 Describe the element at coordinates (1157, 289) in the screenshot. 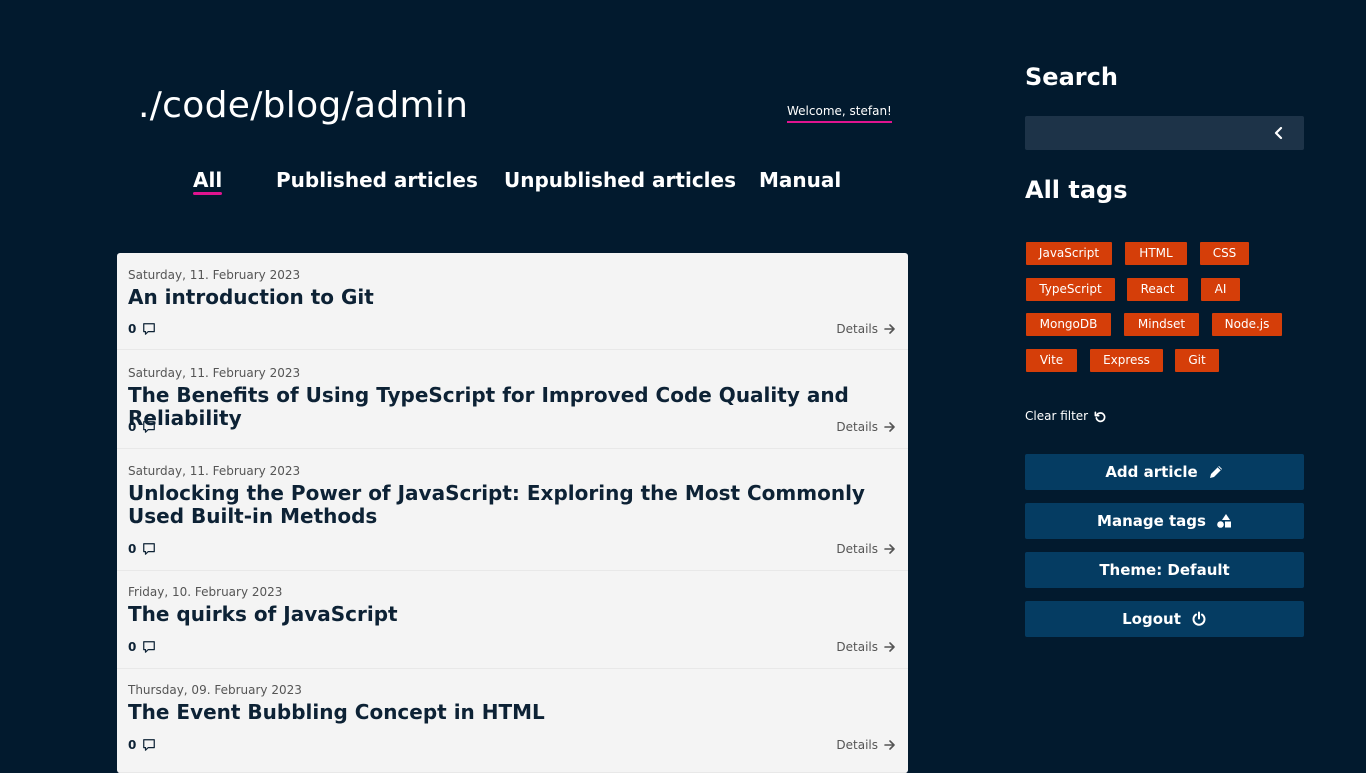

I see `tag-react: React` at that location.